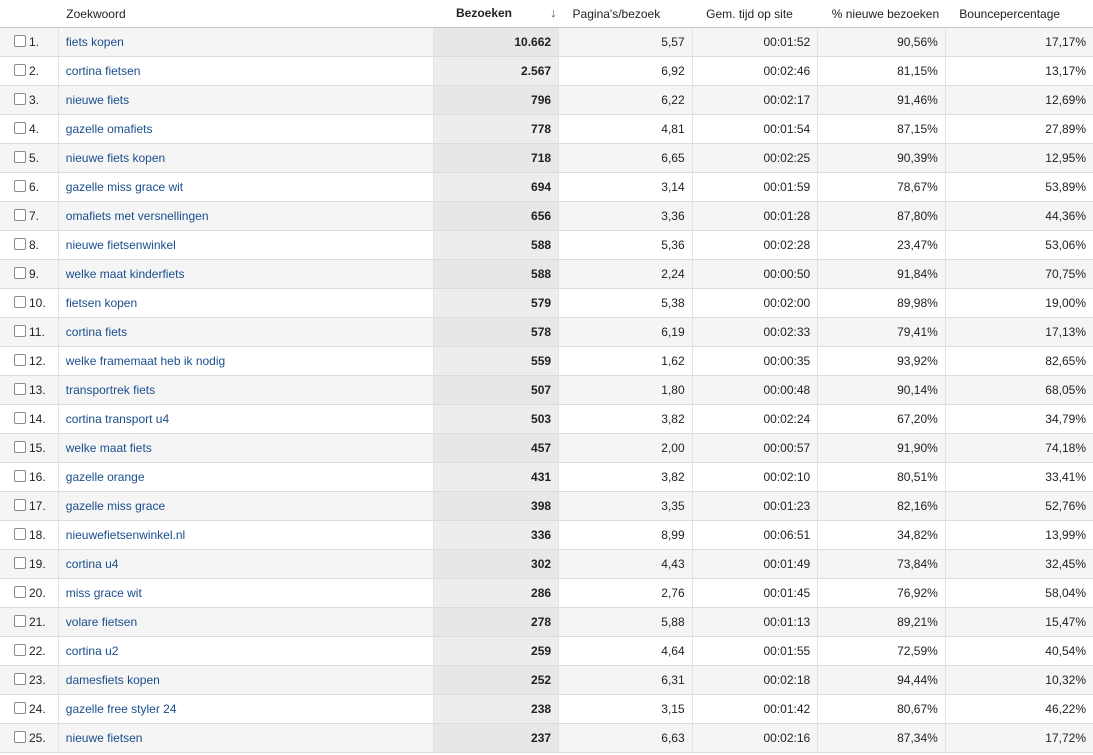  I want to click on row-select-cell: 15., so click(29, 448).